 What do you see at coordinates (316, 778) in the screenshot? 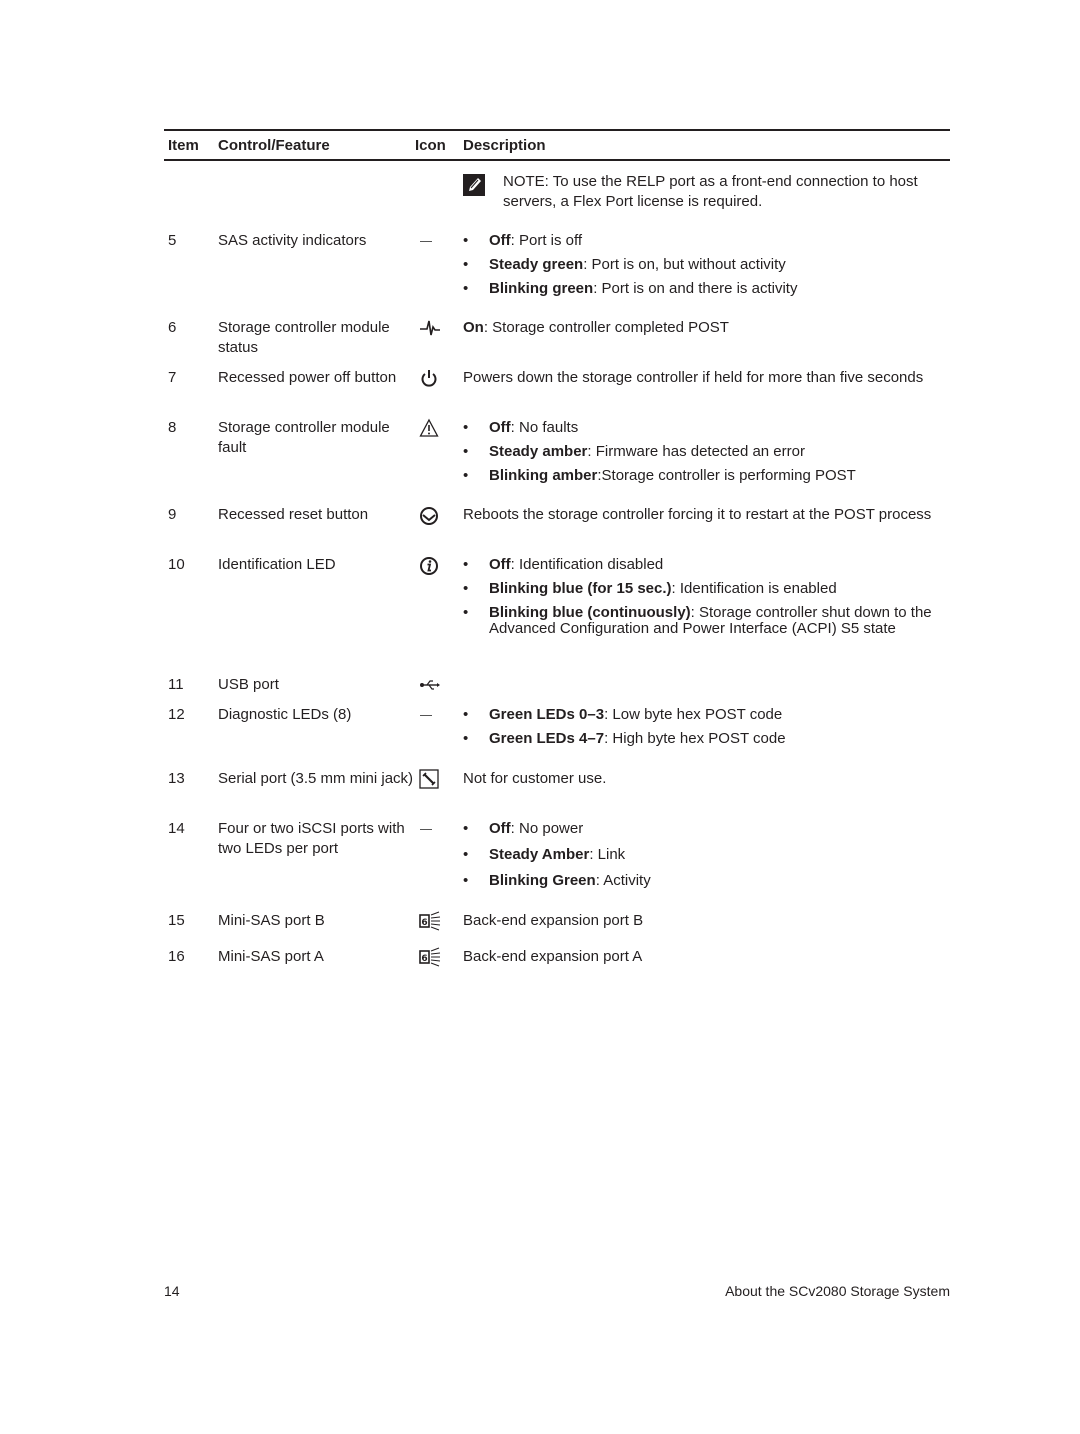
I see `feature-name: Serial port (3.5 mm mini jack)` at bounding box center [316, 778].